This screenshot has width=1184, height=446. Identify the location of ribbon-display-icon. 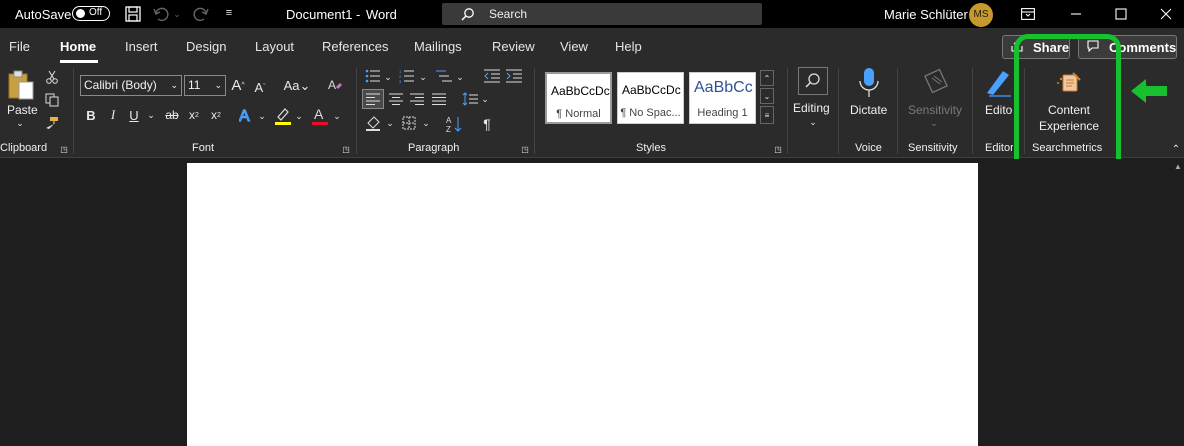
(1028, 14).